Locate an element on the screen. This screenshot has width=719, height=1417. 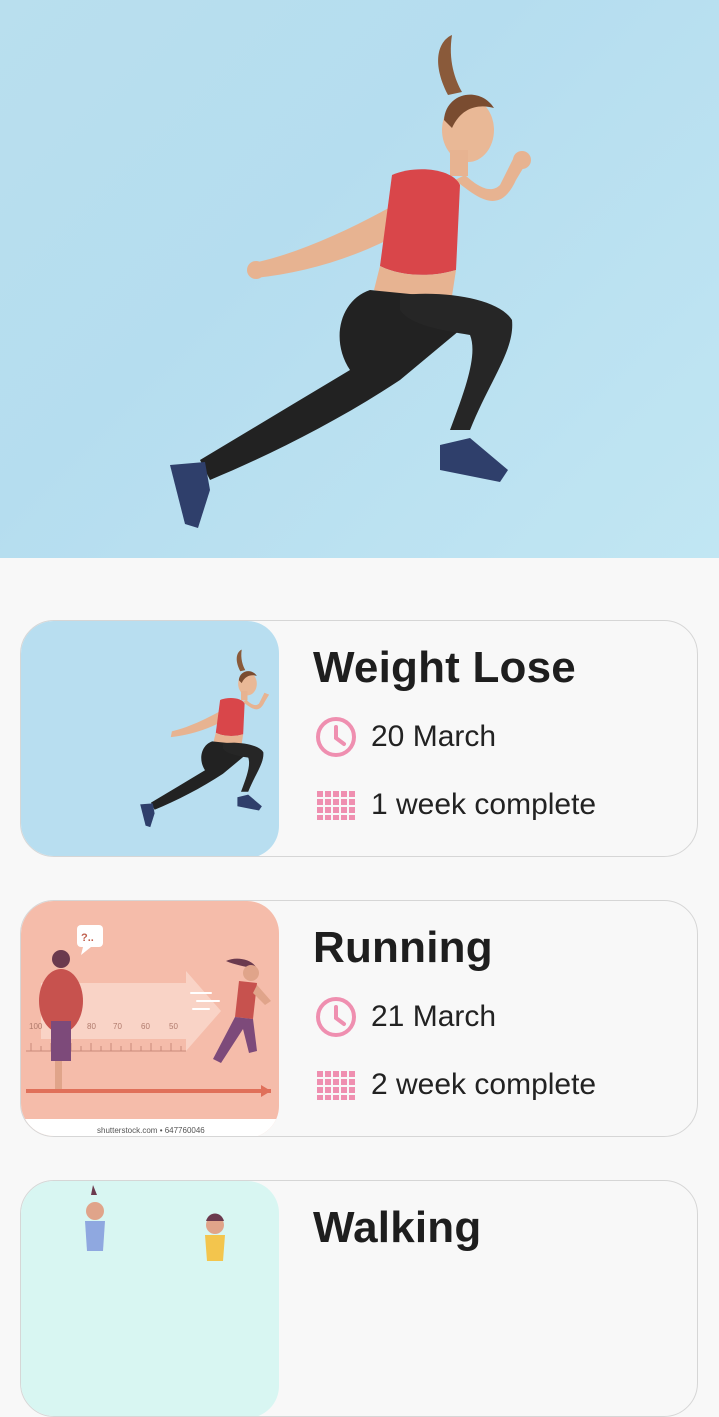
workout-progress-row: 1 week complete is located at coordinates (455, 805).